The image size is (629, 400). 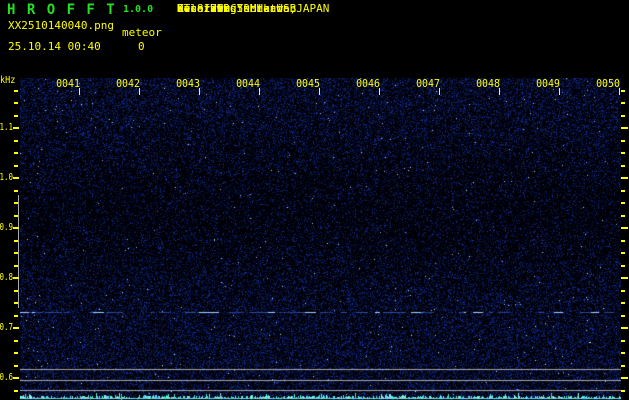 What do you see at coordinates (248, 83) in the screenshot?
I see `time-axis-label: 0044` at bounding box center [248, 83].